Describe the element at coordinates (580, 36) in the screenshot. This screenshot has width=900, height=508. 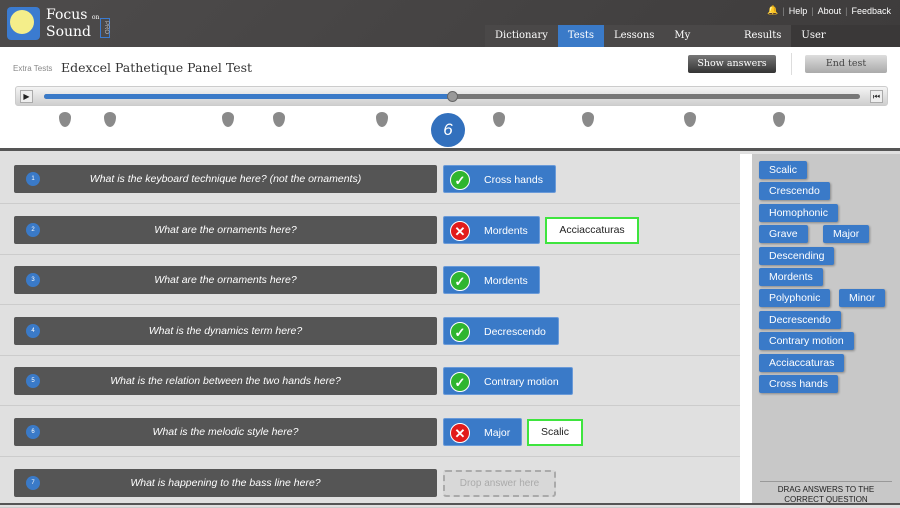
I see `tab-tests: Tests` at that location.